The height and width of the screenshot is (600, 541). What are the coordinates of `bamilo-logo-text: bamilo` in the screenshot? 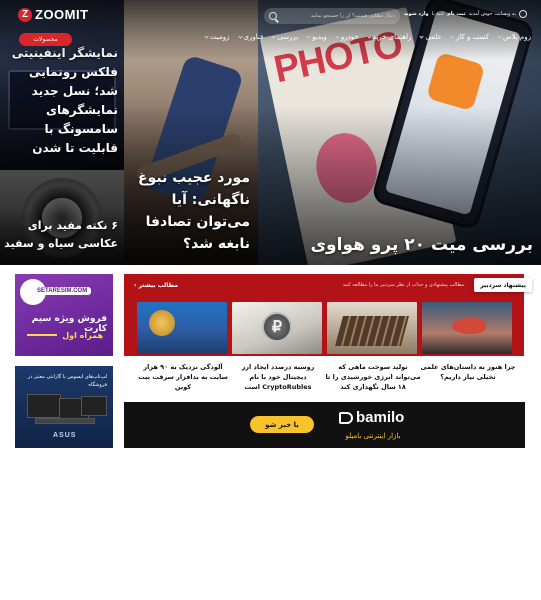 It's located at (380, 417).